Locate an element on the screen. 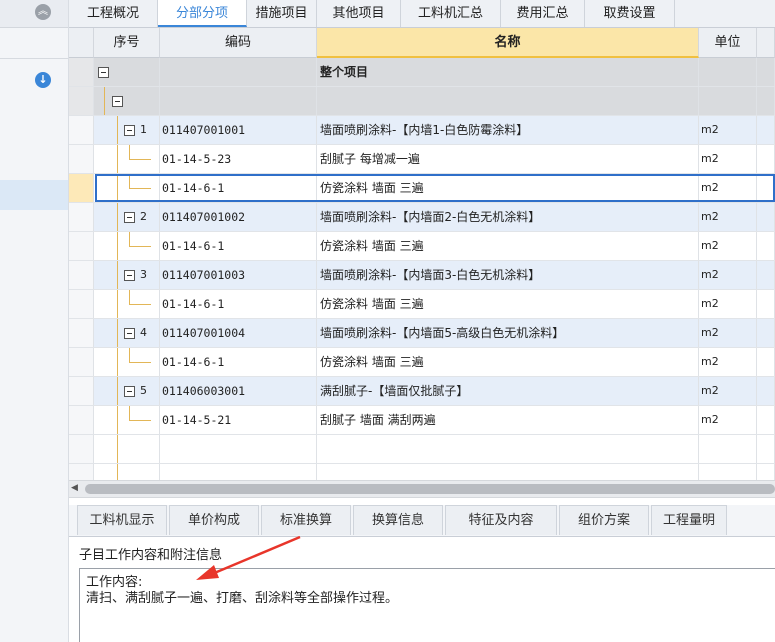  name-cell: 墙面喷刷涂料-【内墙面2-白色无机涂料】 is located at coordinates (508, 217).